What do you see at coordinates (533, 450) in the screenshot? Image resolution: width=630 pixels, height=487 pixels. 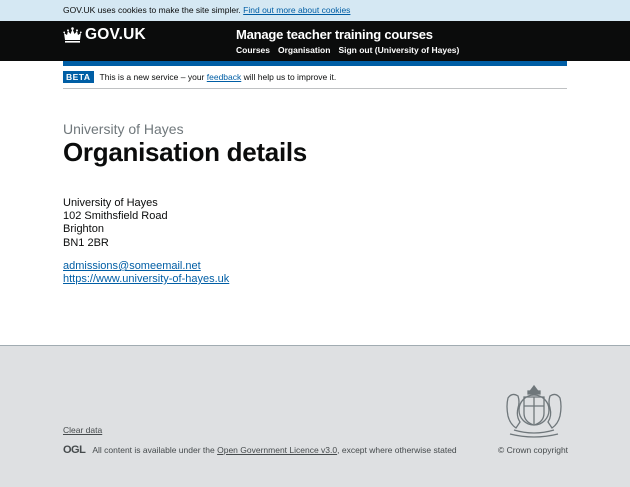 I see `crown-copyright-text: © Crown copyright` at bounding box center [533, 450].